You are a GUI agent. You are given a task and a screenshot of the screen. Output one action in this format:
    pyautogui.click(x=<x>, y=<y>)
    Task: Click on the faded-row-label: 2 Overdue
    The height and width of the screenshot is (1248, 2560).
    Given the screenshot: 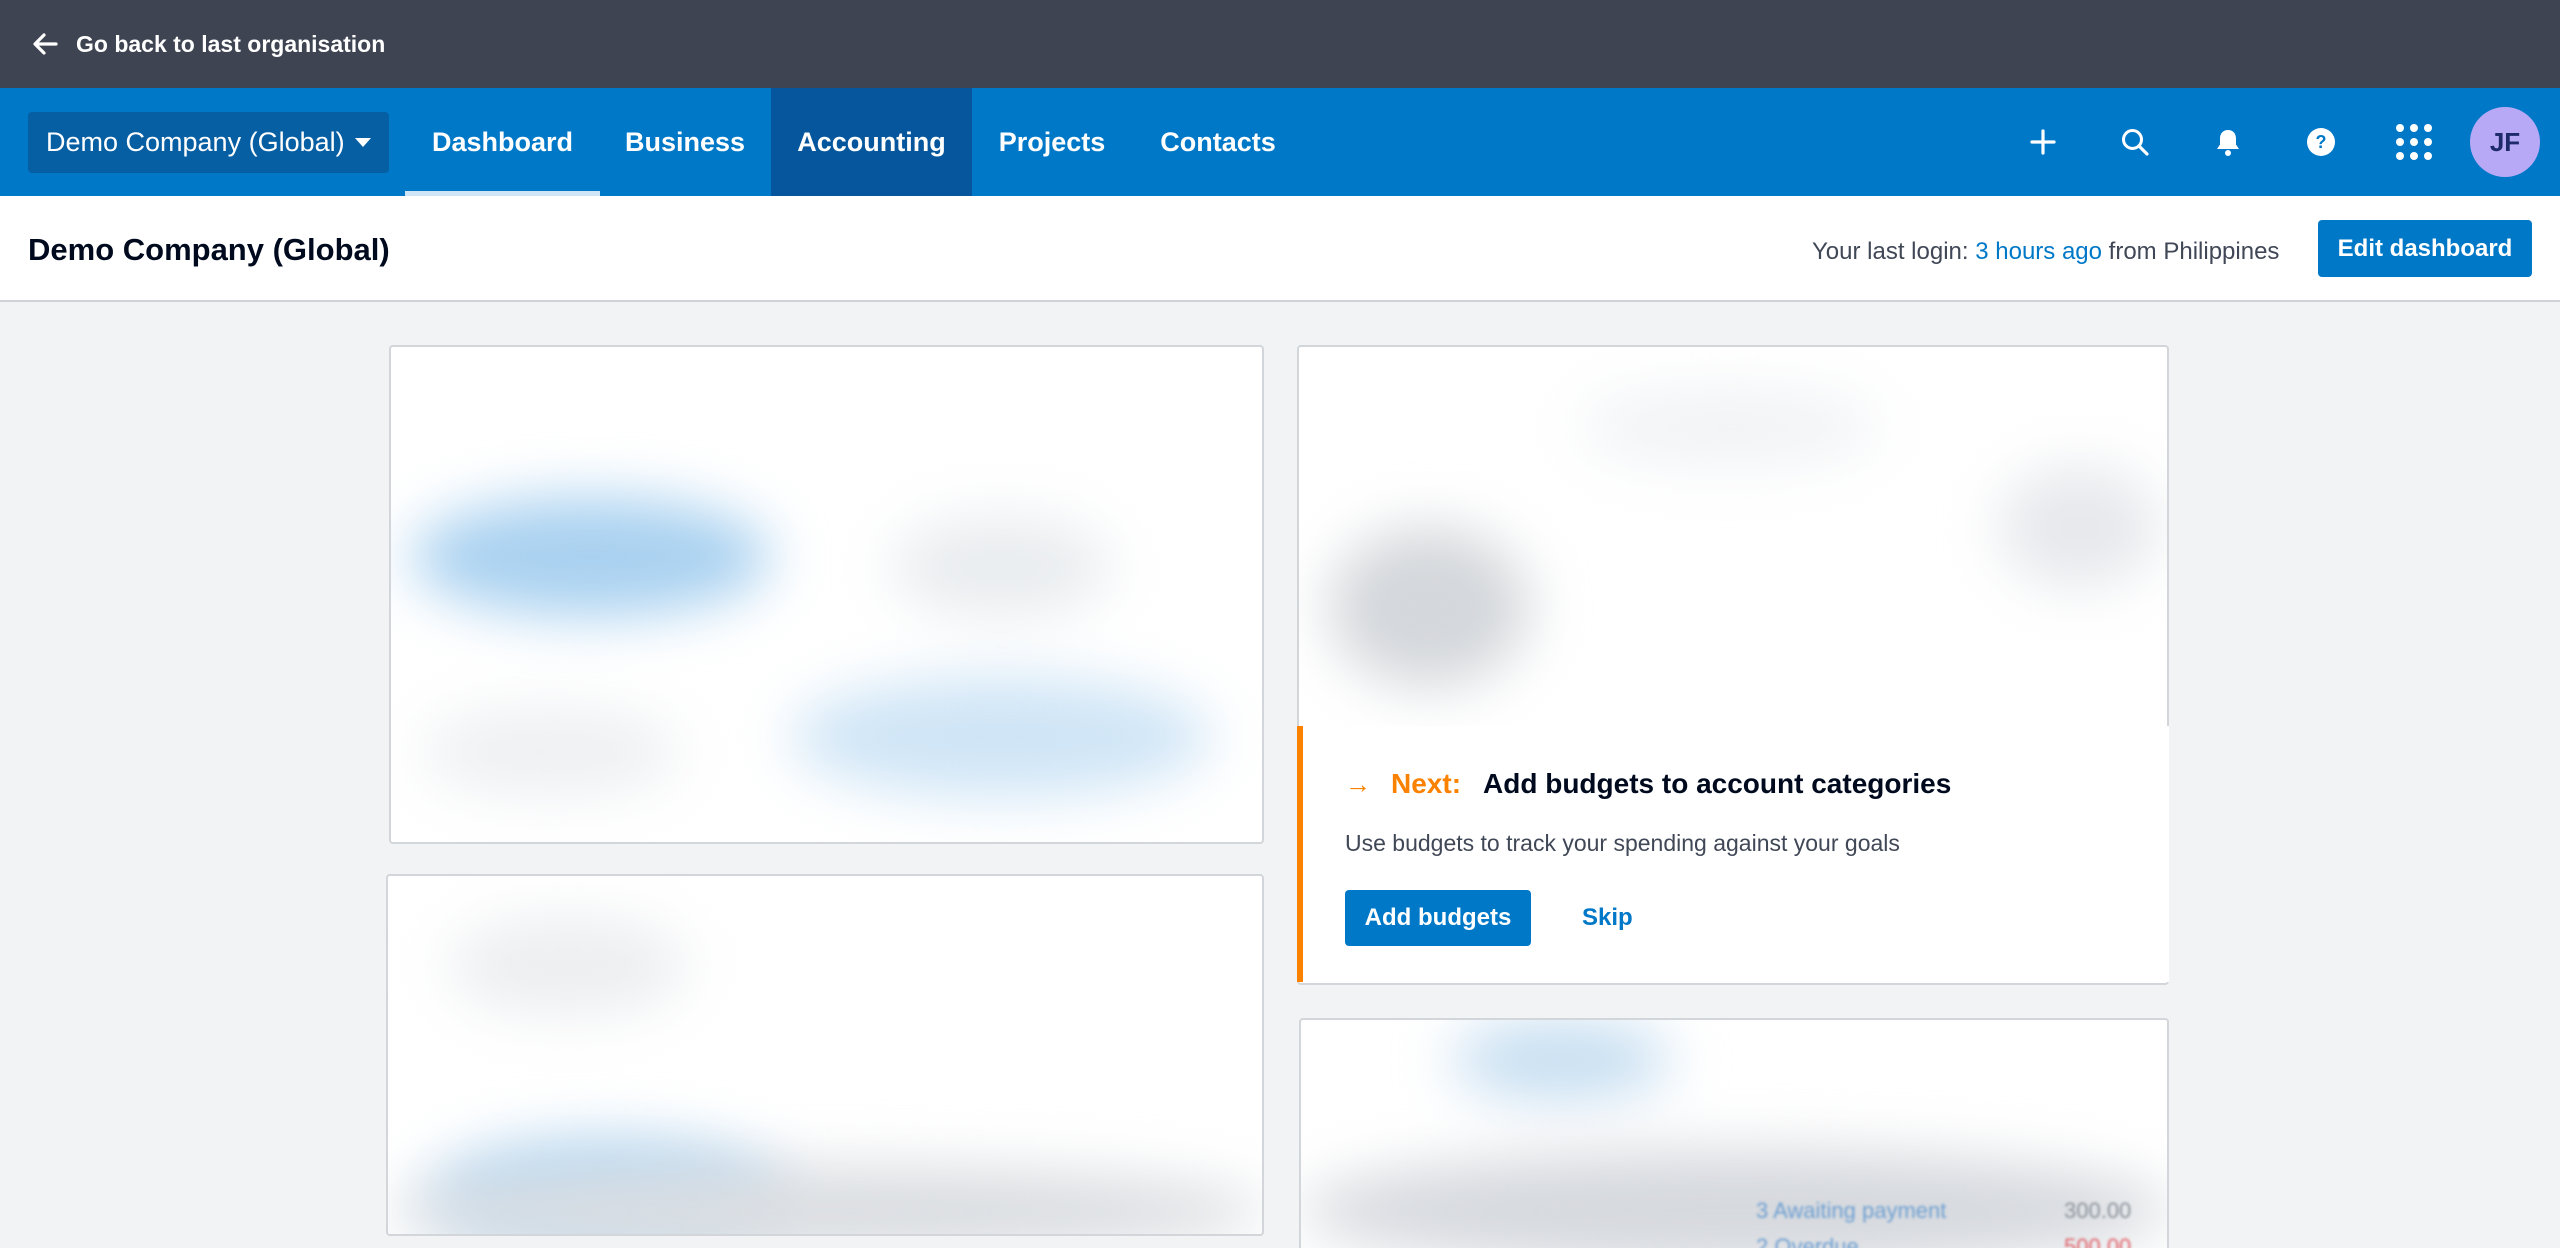 What is the action you would take?
    pyautogui.click(x=1807, y=1241)
    